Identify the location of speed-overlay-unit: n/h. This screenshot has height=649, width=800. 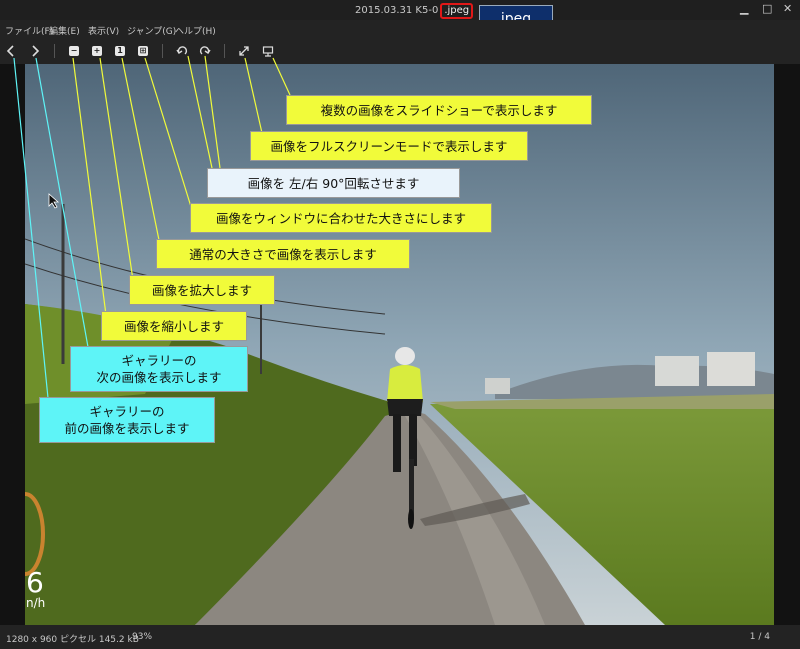
(36, 603).